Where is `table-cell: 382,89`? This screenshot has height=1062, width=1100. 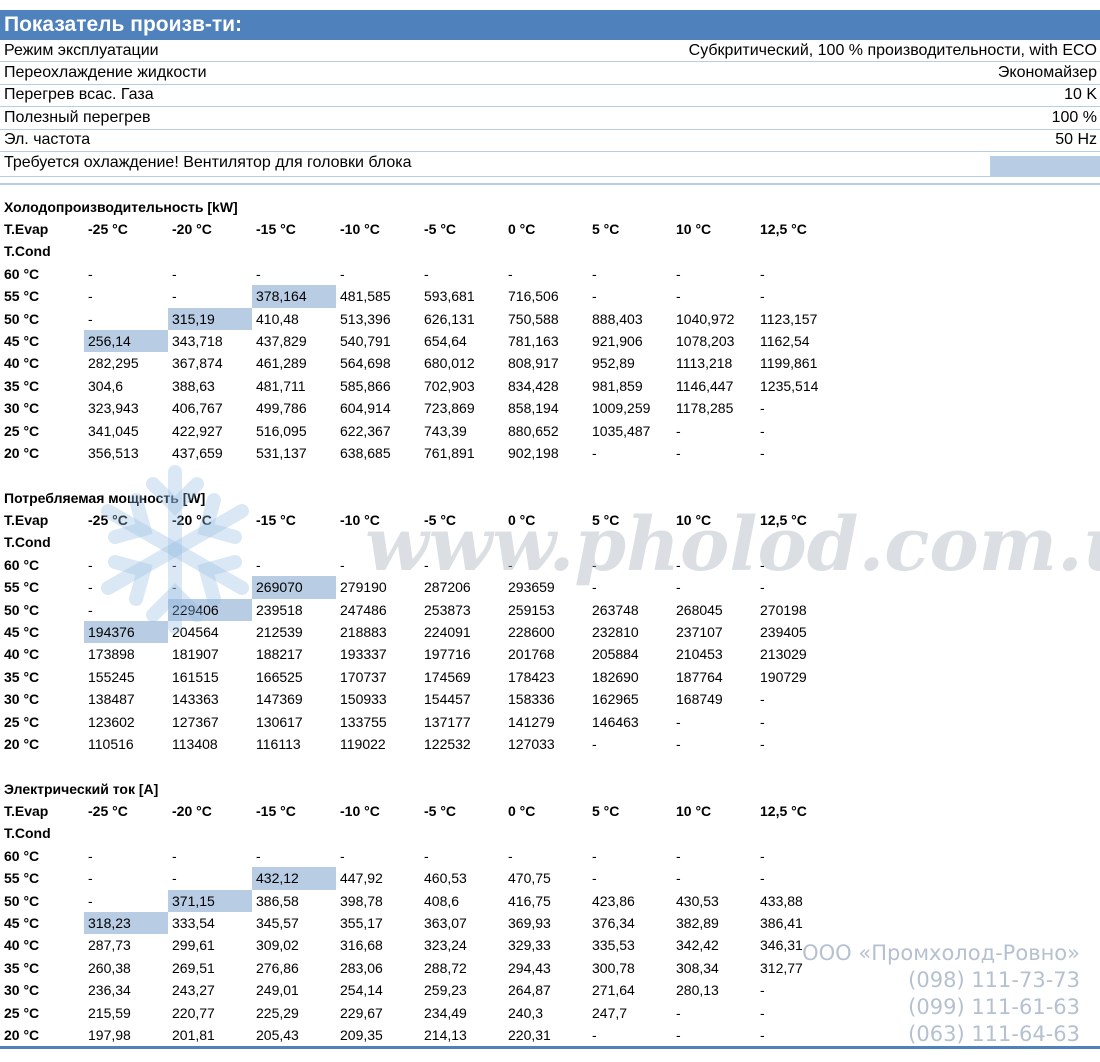 table-cell: 382,89 is located at coordinates (697, 922).